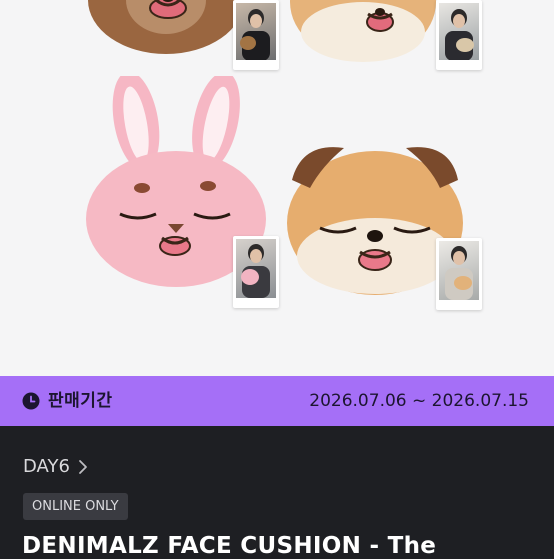 The width and height of the screenshot is (554, 559). I want to click on artist-link: DAY6, so click(55, 466).